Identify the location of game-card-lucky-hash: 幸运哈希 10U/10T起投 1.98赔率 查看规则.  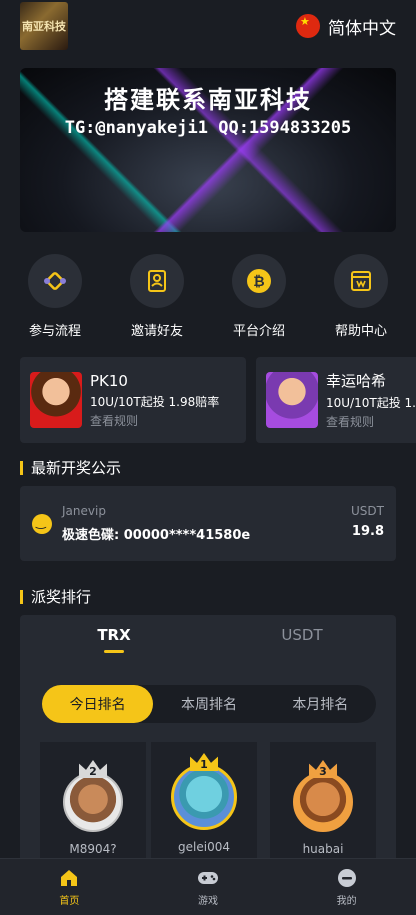
(336, 400).